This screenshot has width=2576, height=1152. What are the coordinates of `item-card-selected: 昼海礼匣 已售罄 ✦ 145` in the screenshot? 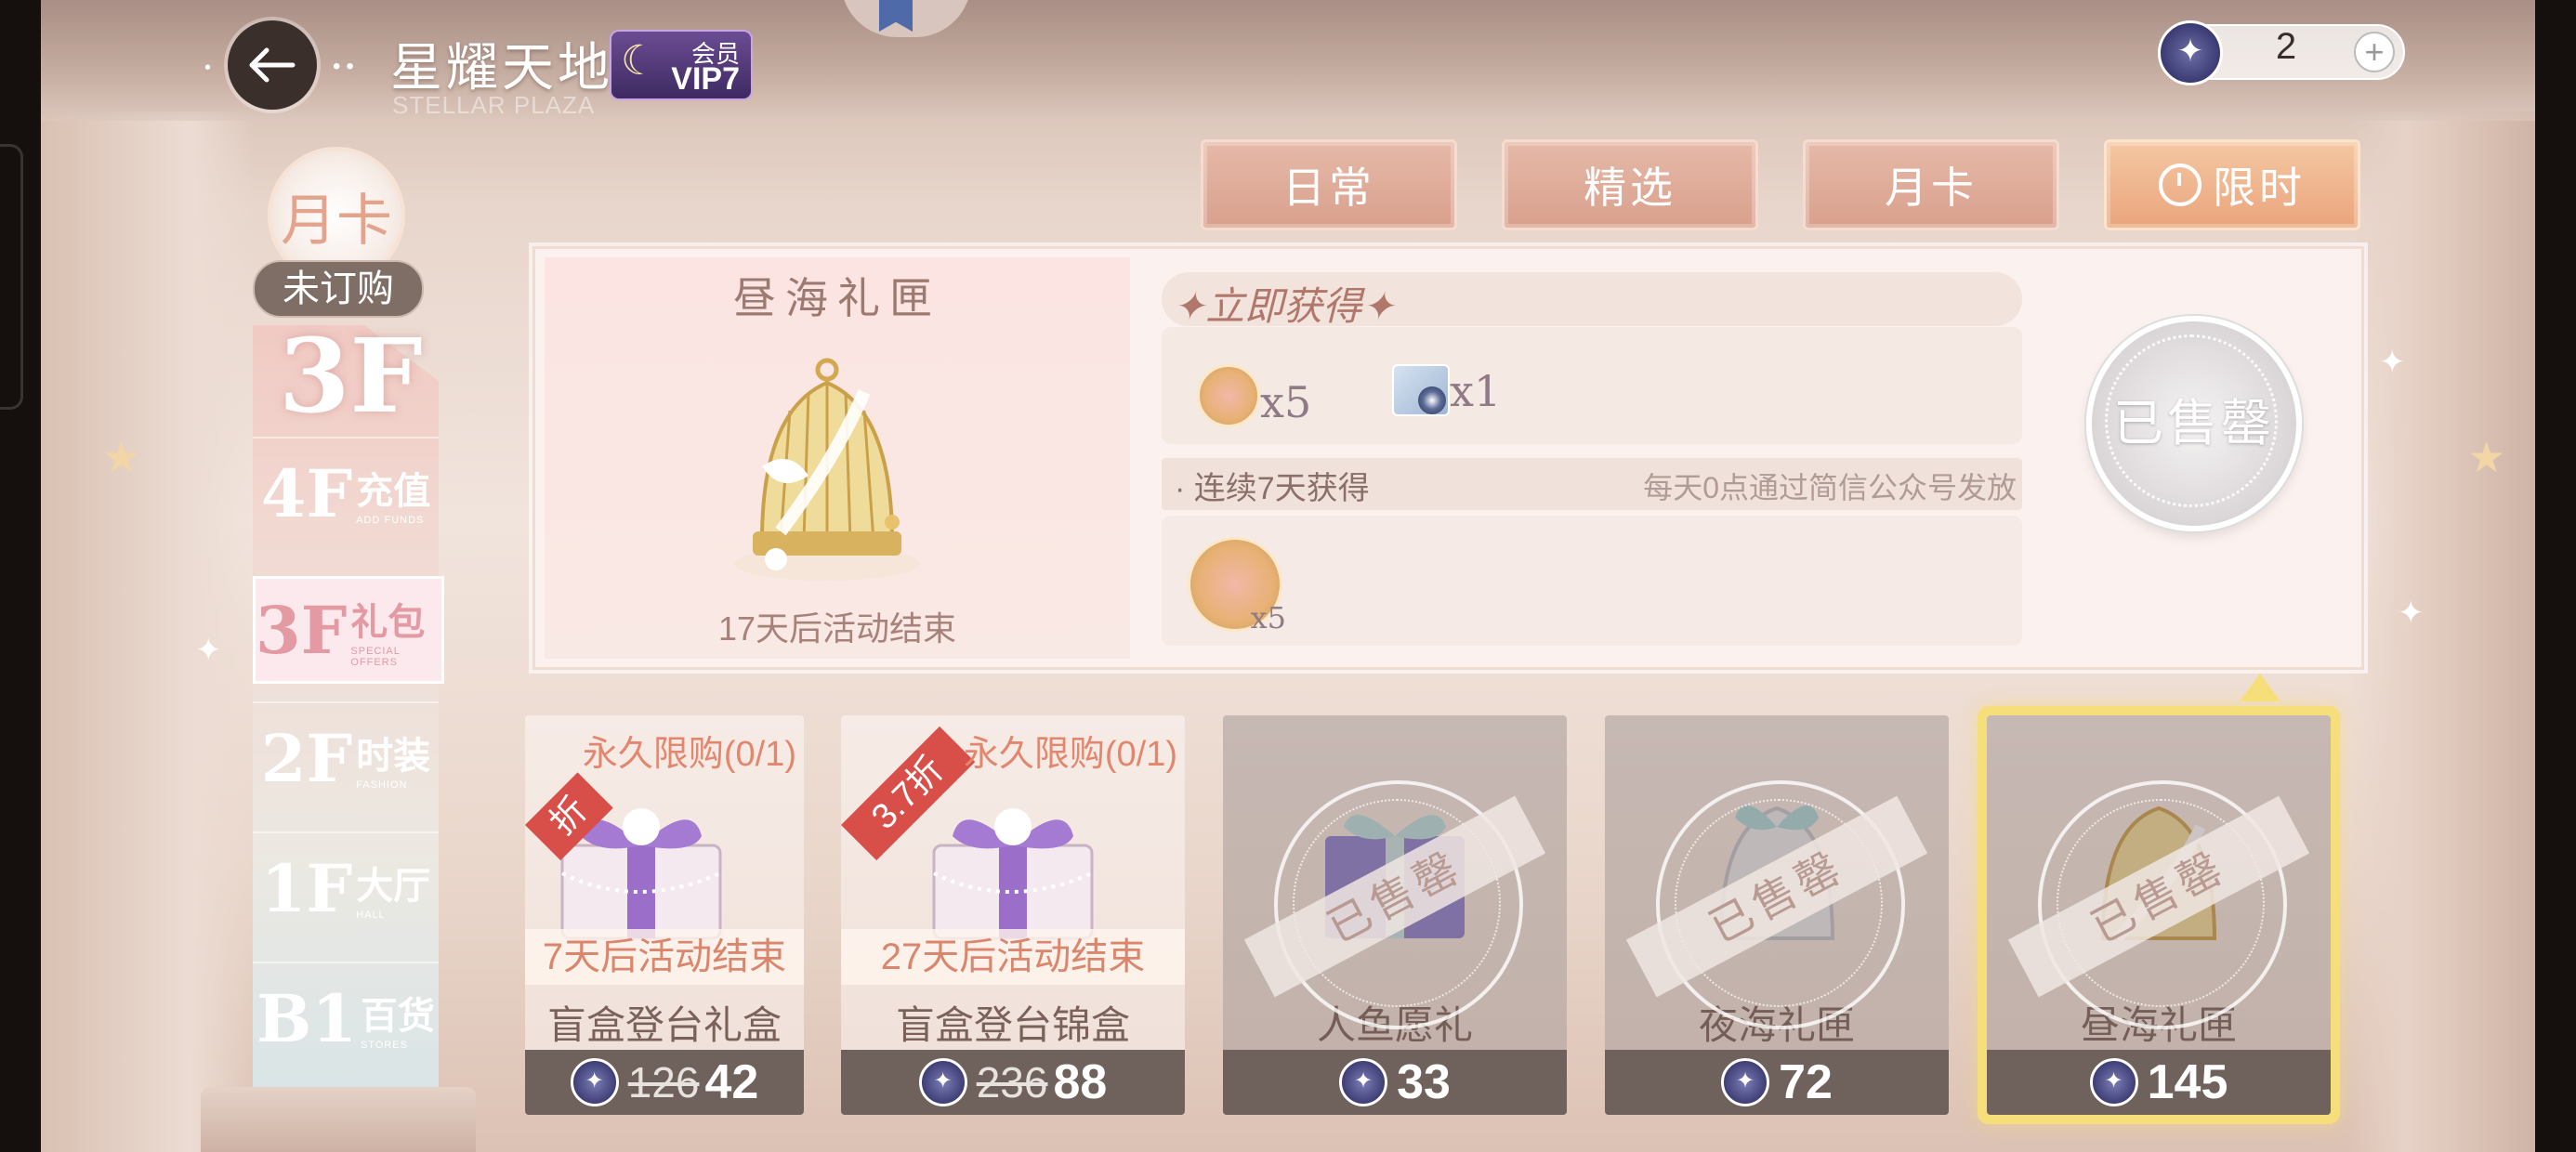 It's located at (2159, 915).